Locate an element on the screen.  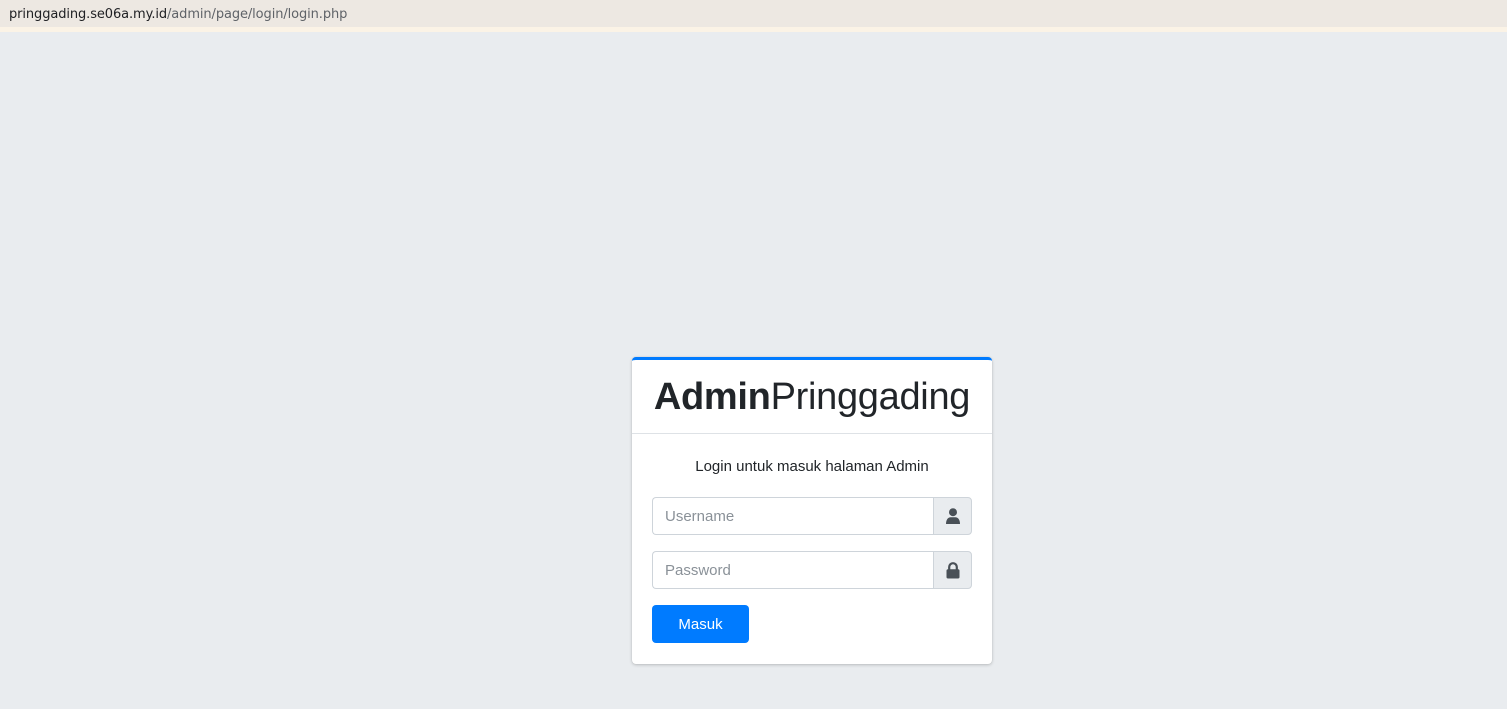
password-input-group is located at coordinates (812, 570).